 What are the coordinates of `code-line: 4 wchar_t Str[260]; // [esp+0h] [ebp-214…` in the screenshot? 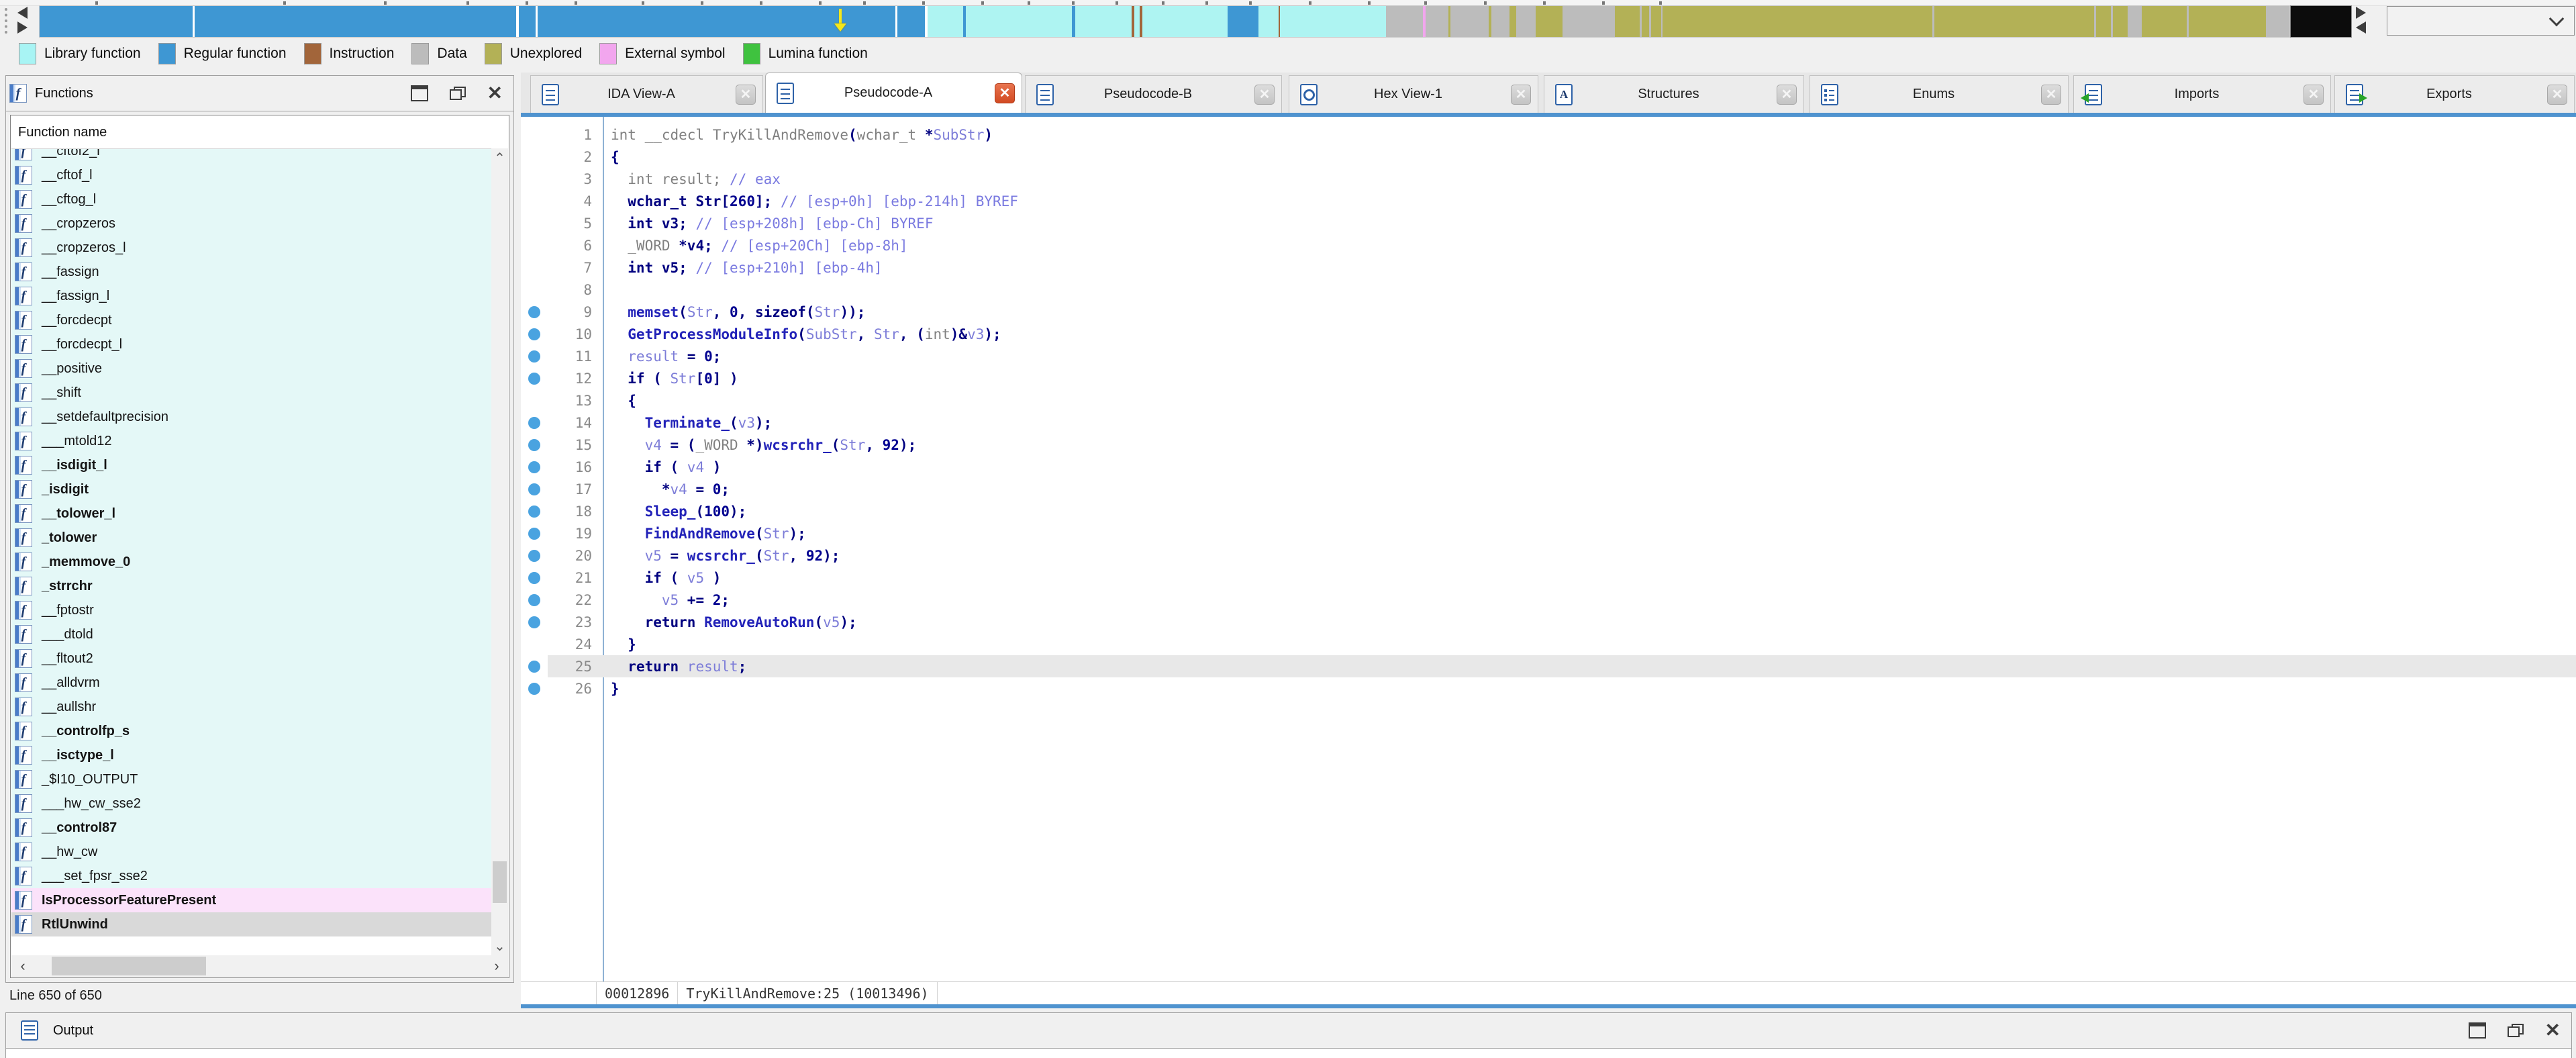 It's located at (1548, 201).